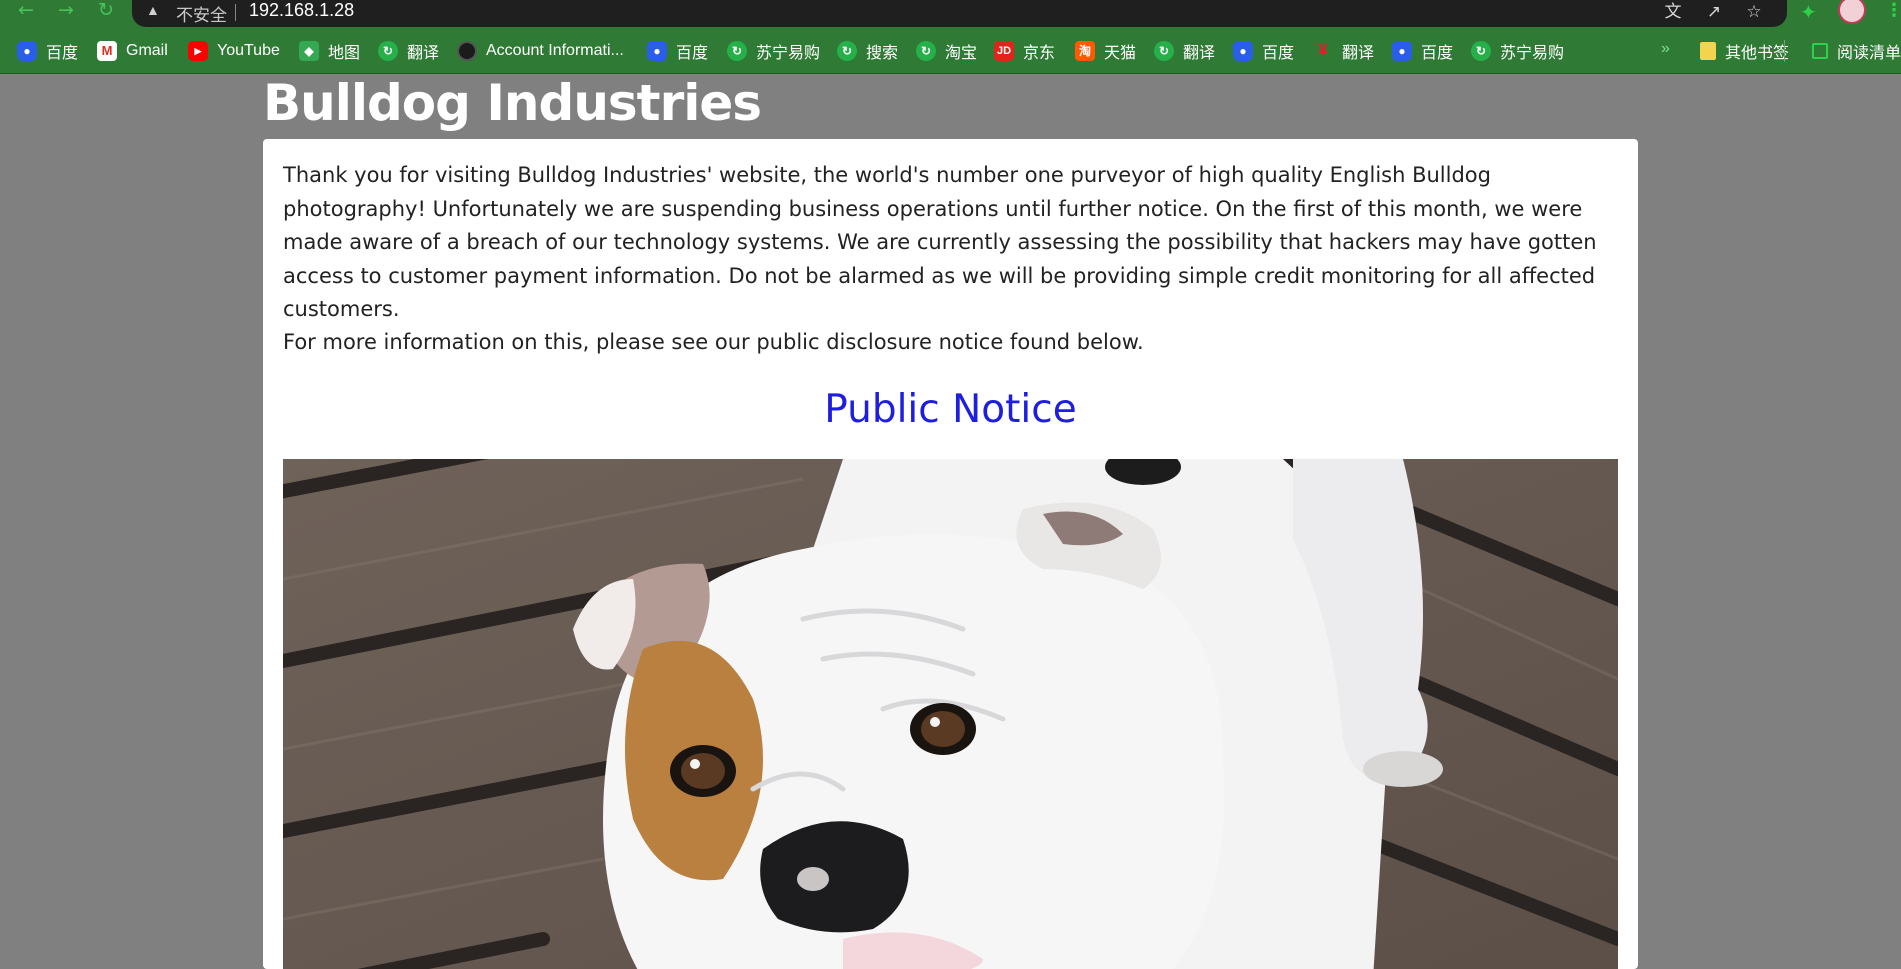 Image resolution: width=1901 pixels, height=969 pixels. Describe the element at coordinates (107, 51) in the screenshot. I see `gmail-icon: M` at that location.